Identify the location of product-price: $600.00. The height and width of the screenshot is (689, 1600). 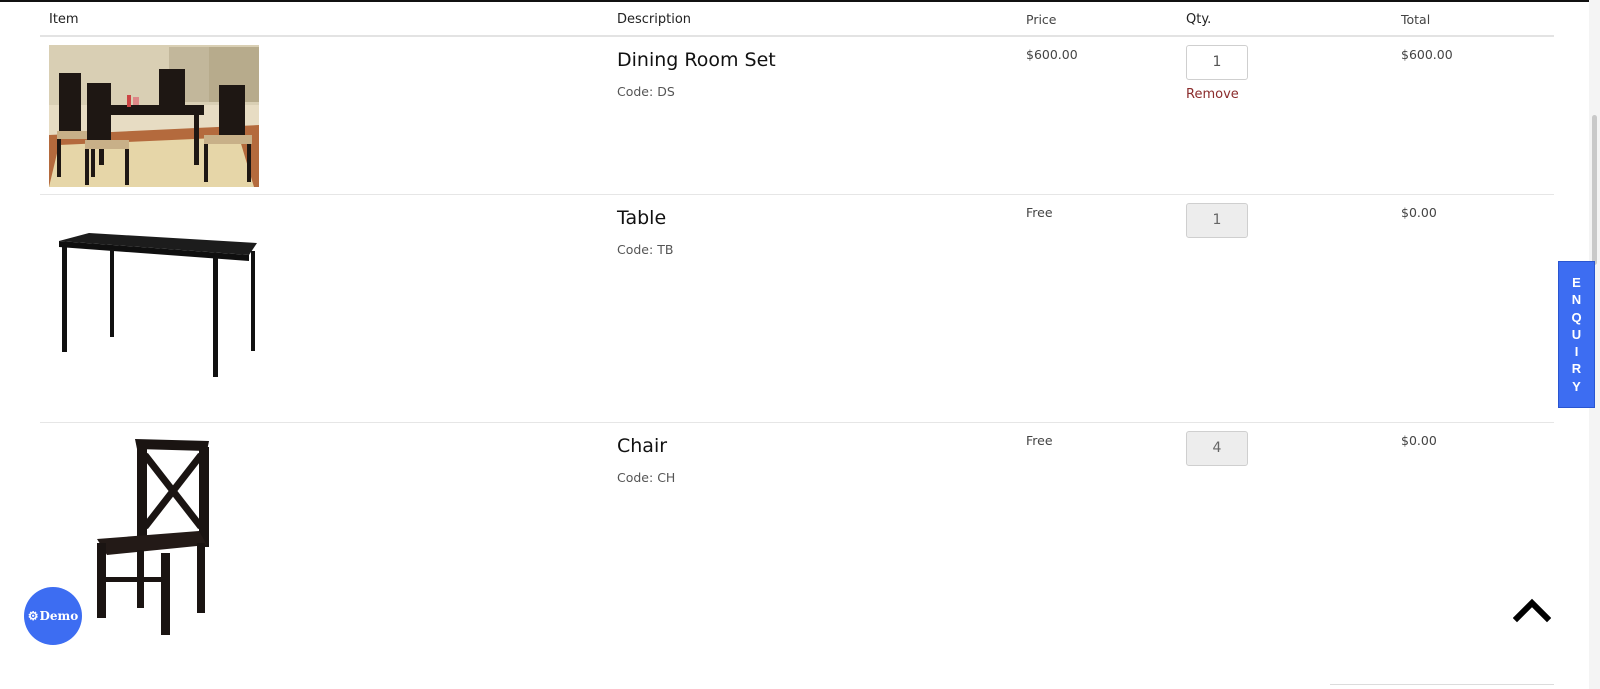
(1052, 54).